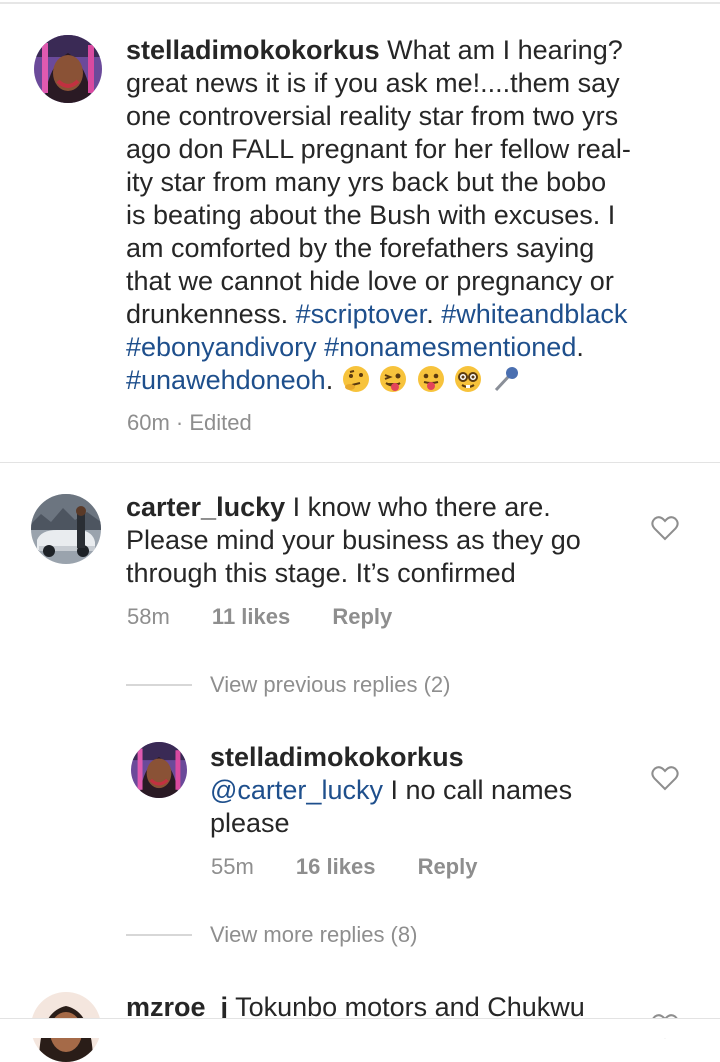 The image size is (720, 1062). Describe the element at coordinates (360, 462) in the screenshot. I see `caption-divider` at that location.